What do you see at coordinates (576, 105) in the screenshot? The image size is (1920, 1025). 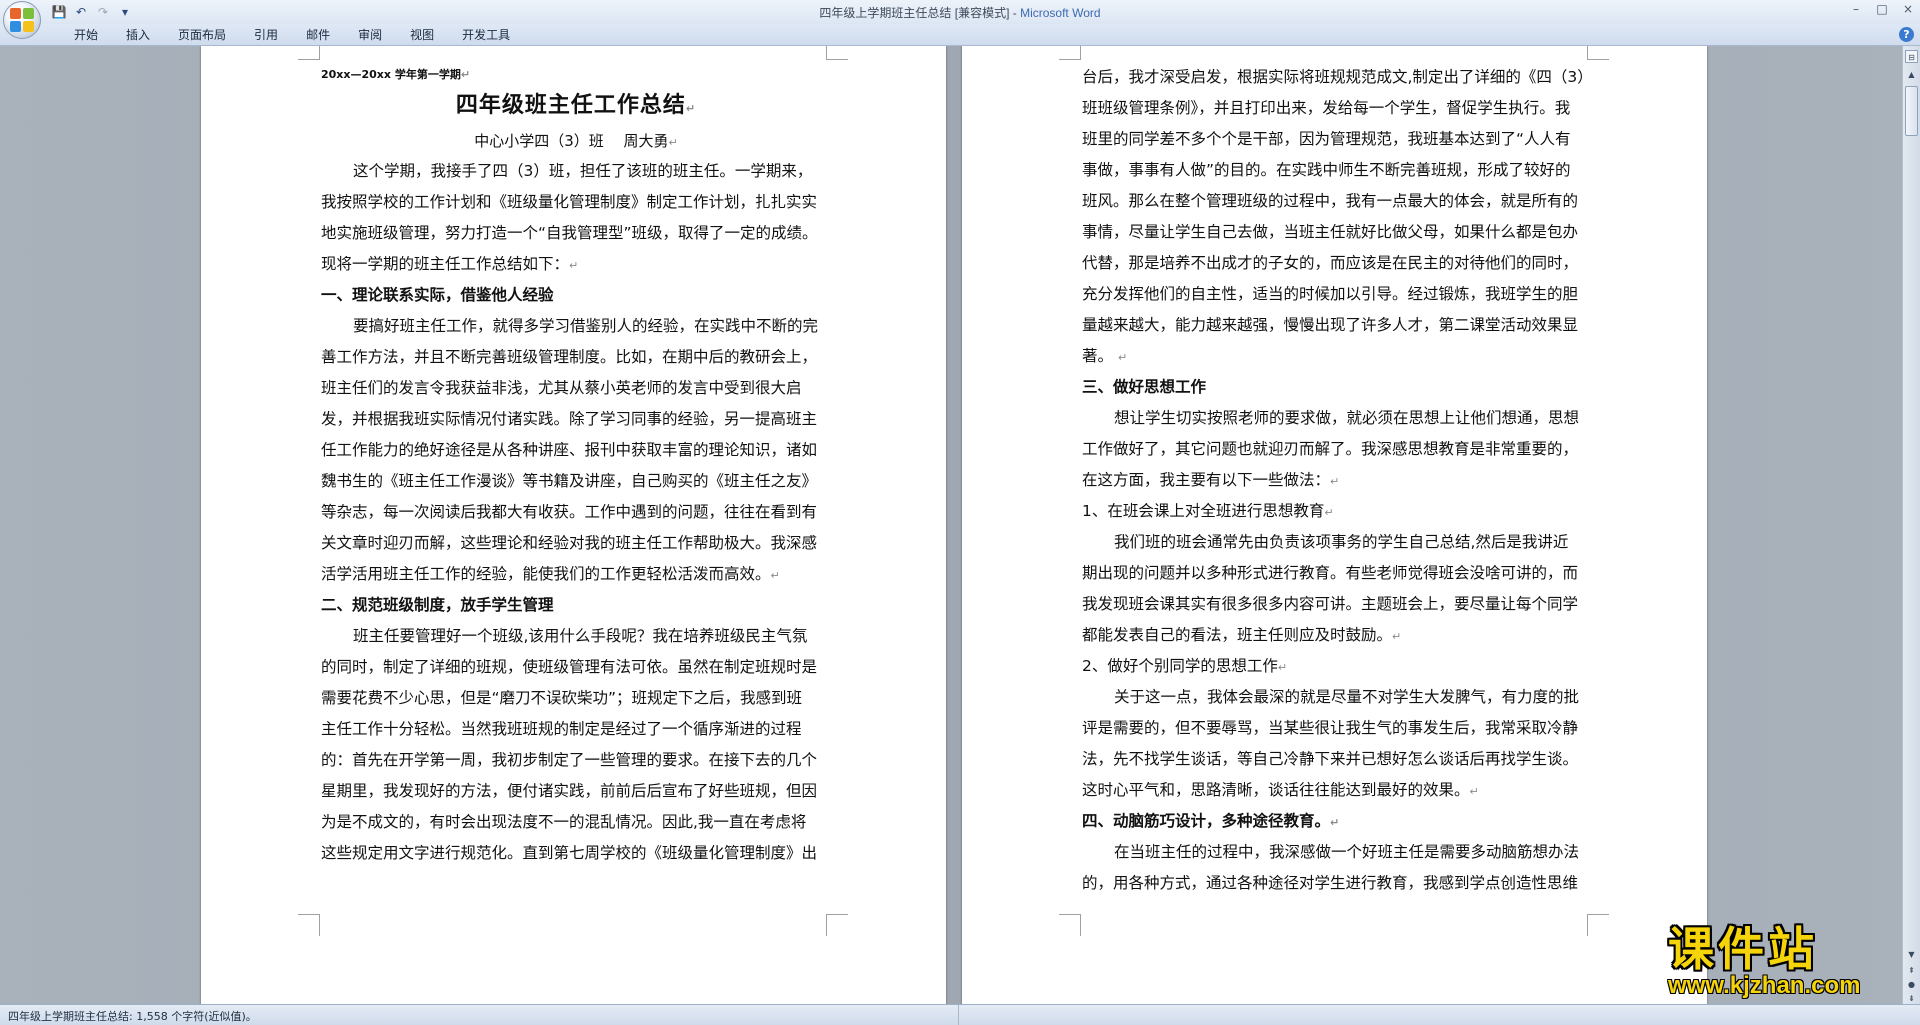 I see `document-heading: 四年级班主任工作总结↵` at bounding box center [576, 105].